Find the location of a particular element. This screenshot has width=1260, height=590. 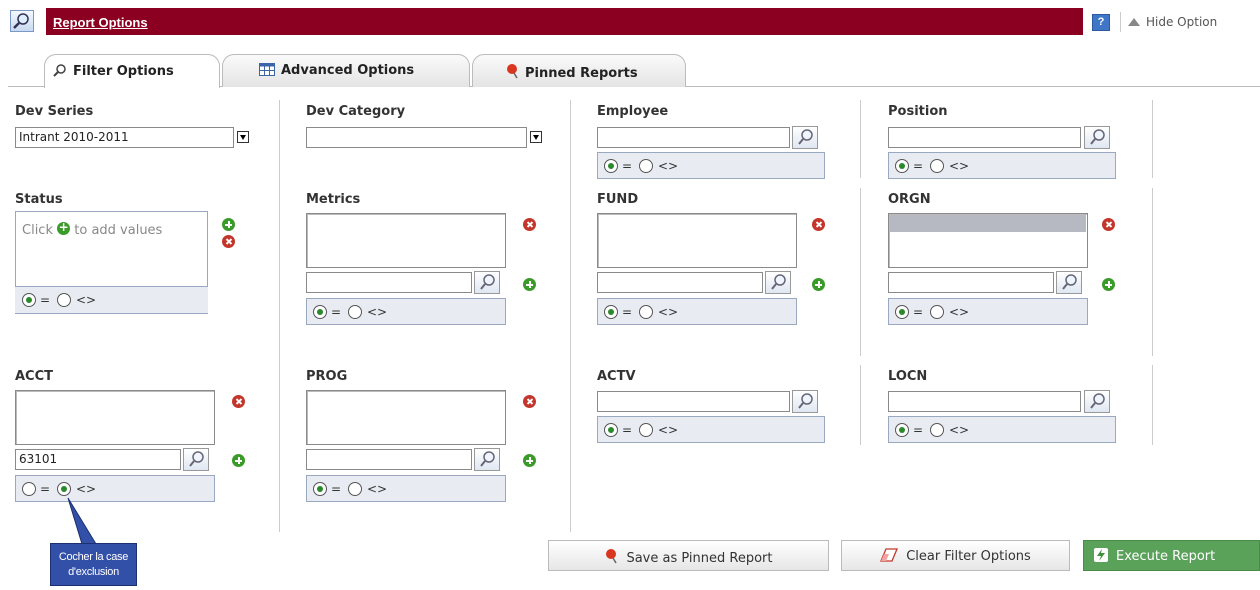

hide-options-toggle: Hide Option is located at coordinates (1172, 22).